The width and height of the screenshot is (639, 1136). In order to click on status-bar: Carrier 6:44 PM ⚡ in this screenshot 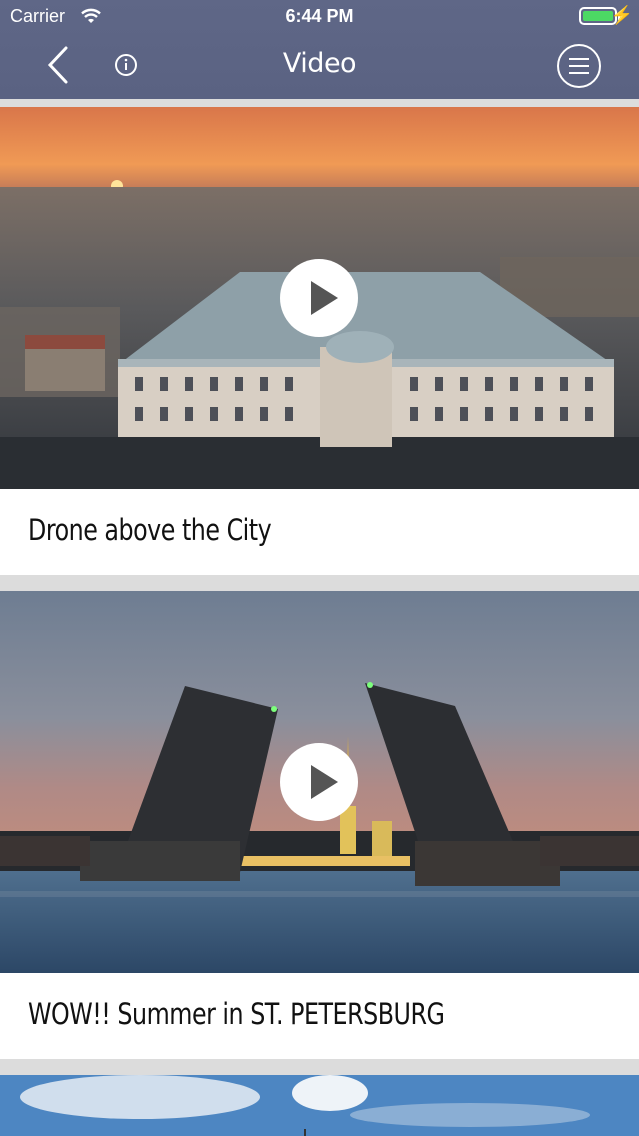, I will do `click(319, 16)`.